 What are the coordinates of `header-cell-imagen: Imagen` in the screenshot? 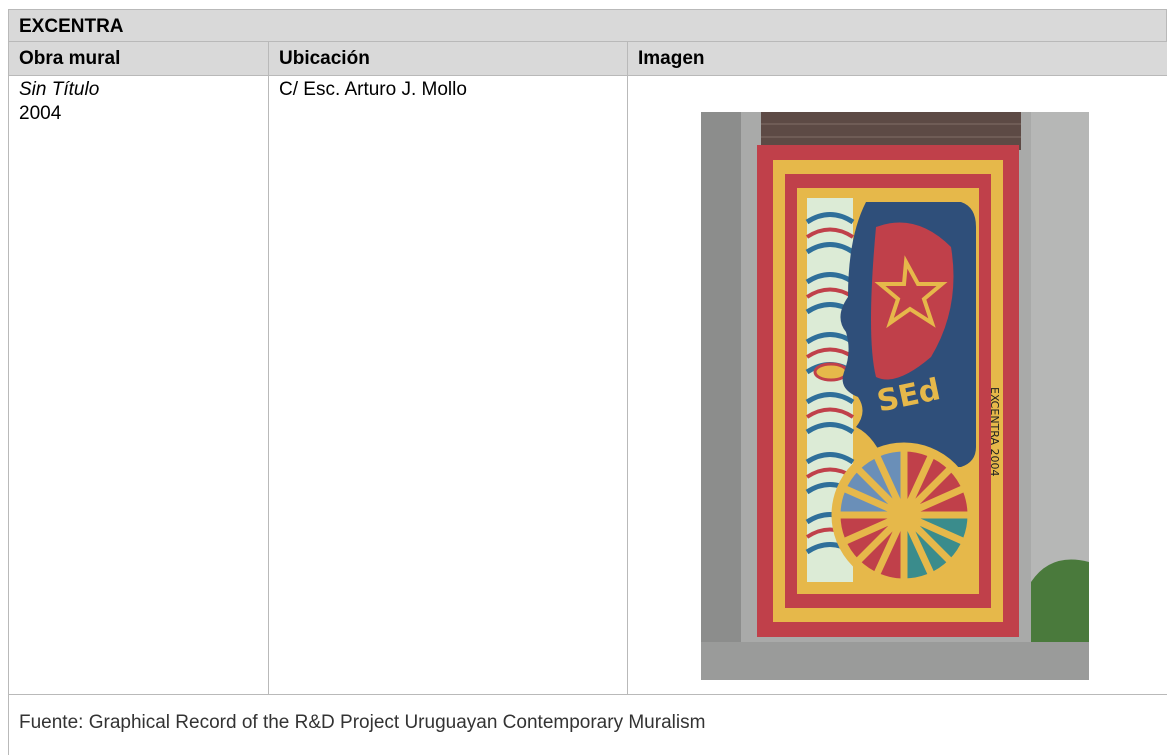 It's located at (897, 58).